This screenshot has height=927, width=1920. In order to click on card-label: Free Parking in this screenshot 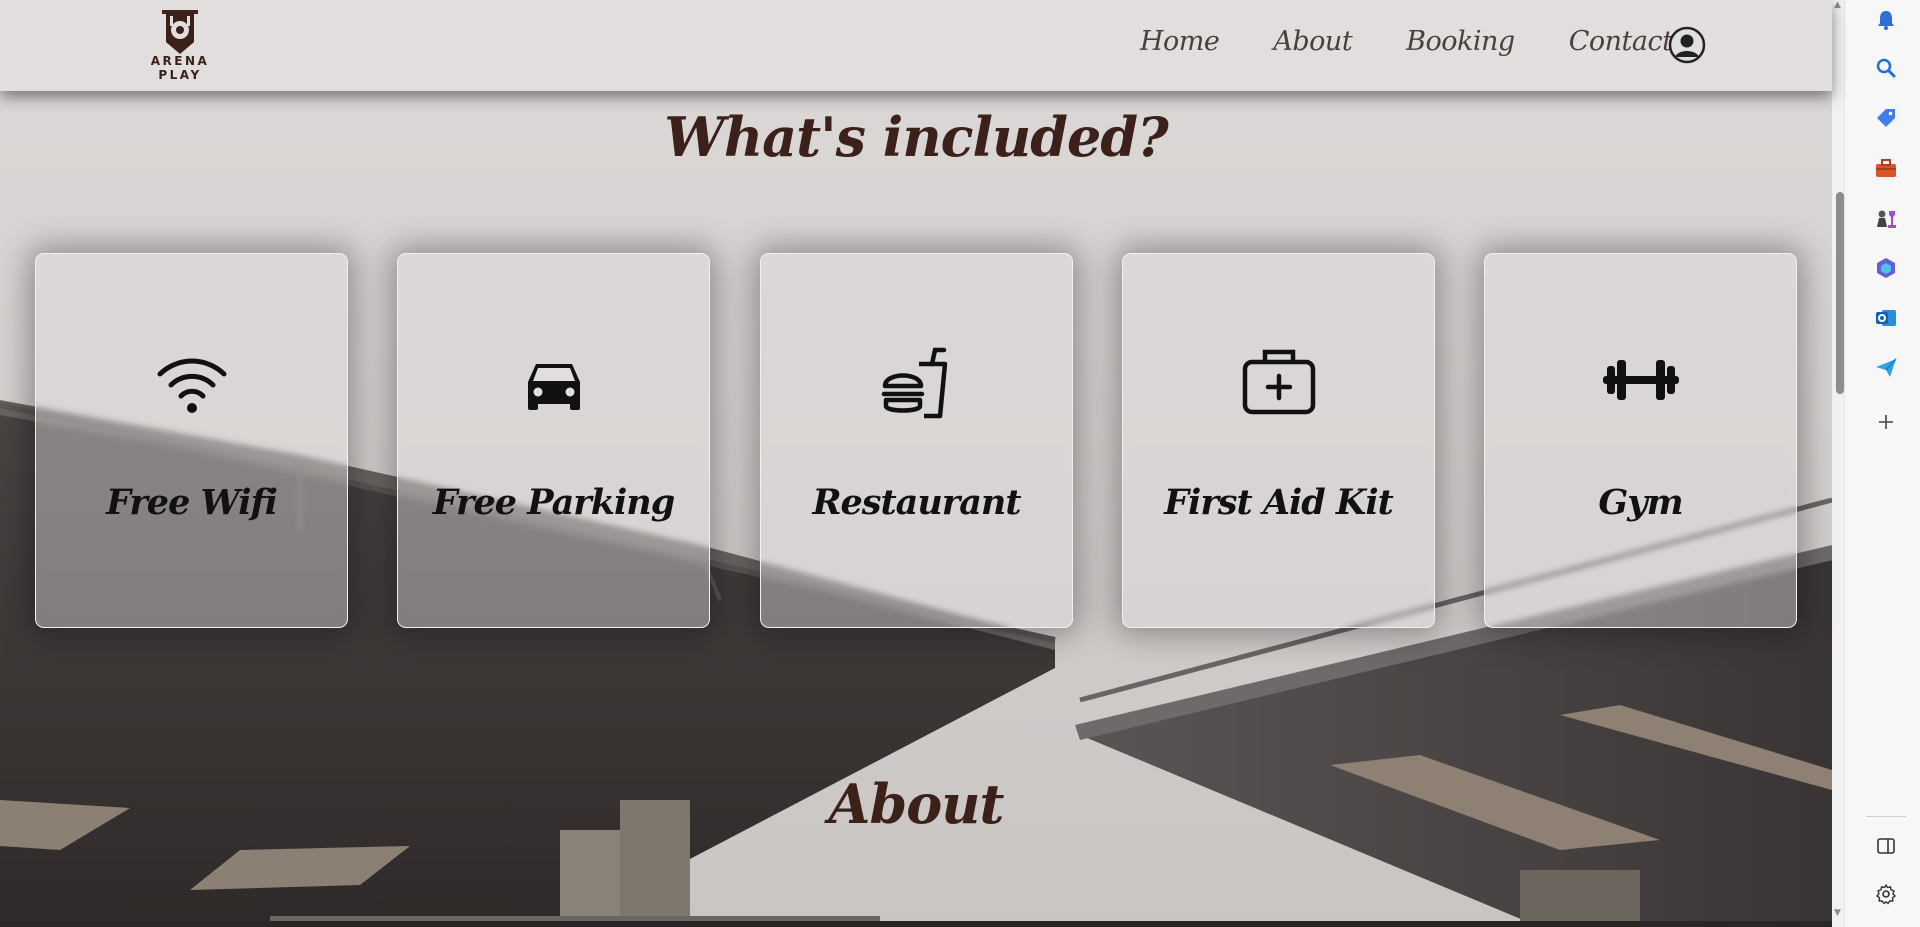, I will do `click(553, 502)`.